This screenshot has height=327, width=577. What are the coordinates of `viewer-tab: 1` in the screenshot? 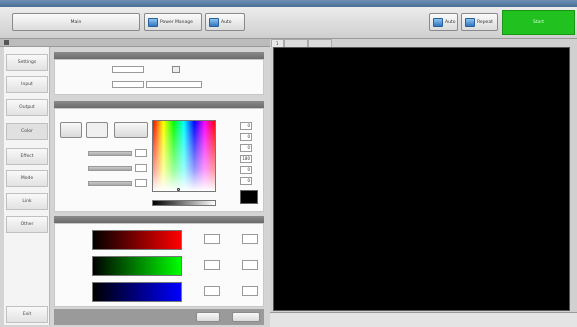 It's located at (277, 43).